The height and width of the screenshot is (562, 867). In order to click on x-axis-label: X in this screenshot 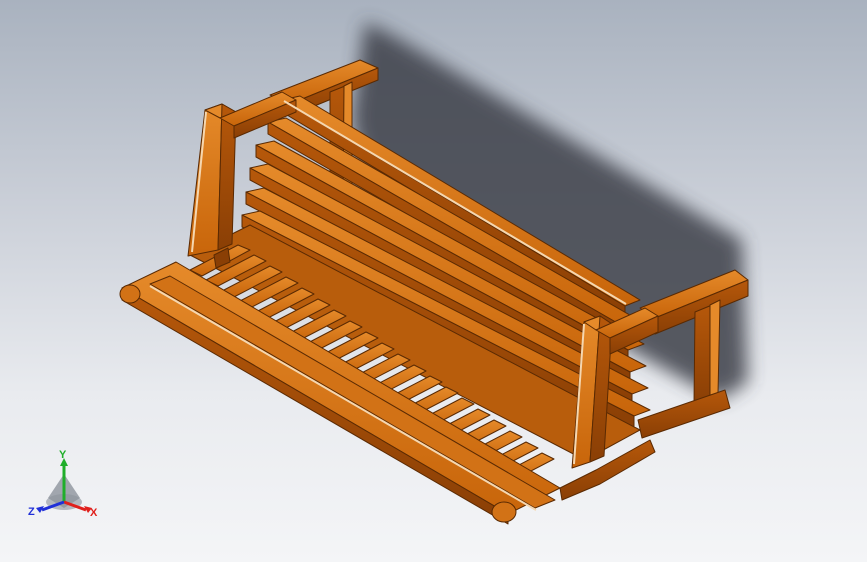, I will do `click(94, 513)`.